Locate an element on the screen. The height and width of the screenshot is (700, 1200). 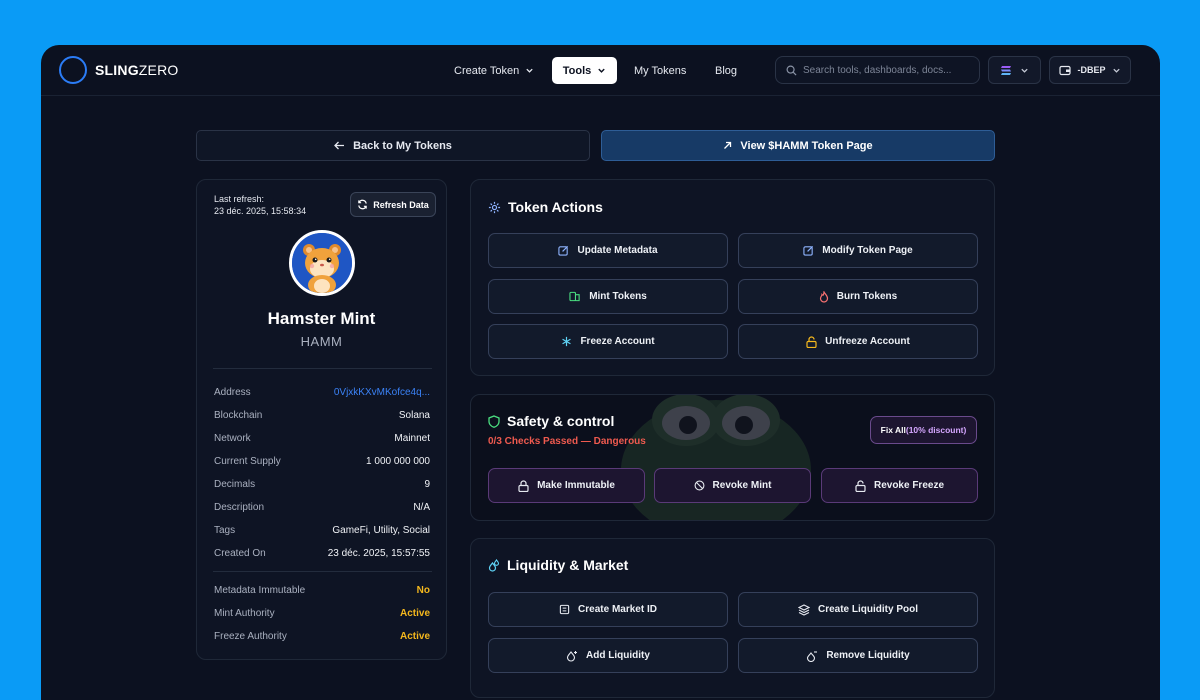
nav-create-token: Create Token is located at coordinates (494, 70).